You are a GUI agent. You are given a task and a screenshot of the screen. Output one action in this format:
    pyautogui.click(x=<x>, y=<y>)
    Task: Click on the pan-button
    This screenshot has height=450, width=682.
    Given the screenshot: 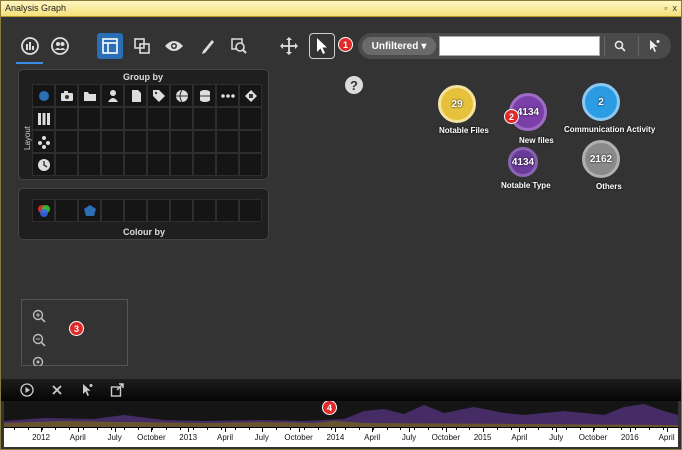 What is the action you would take?
    pyautogui.click(x=289, y=46)
    